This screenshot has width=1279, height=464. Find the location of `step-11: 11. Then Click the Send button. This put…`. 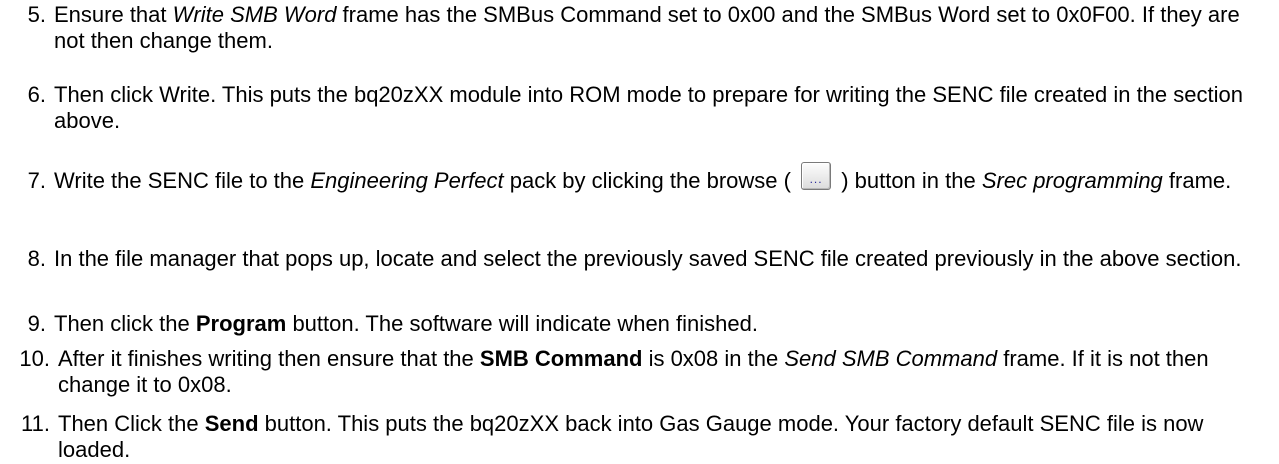

step-11: 11. Then Click the Send button. This put… is located at coordinates (639, 437).